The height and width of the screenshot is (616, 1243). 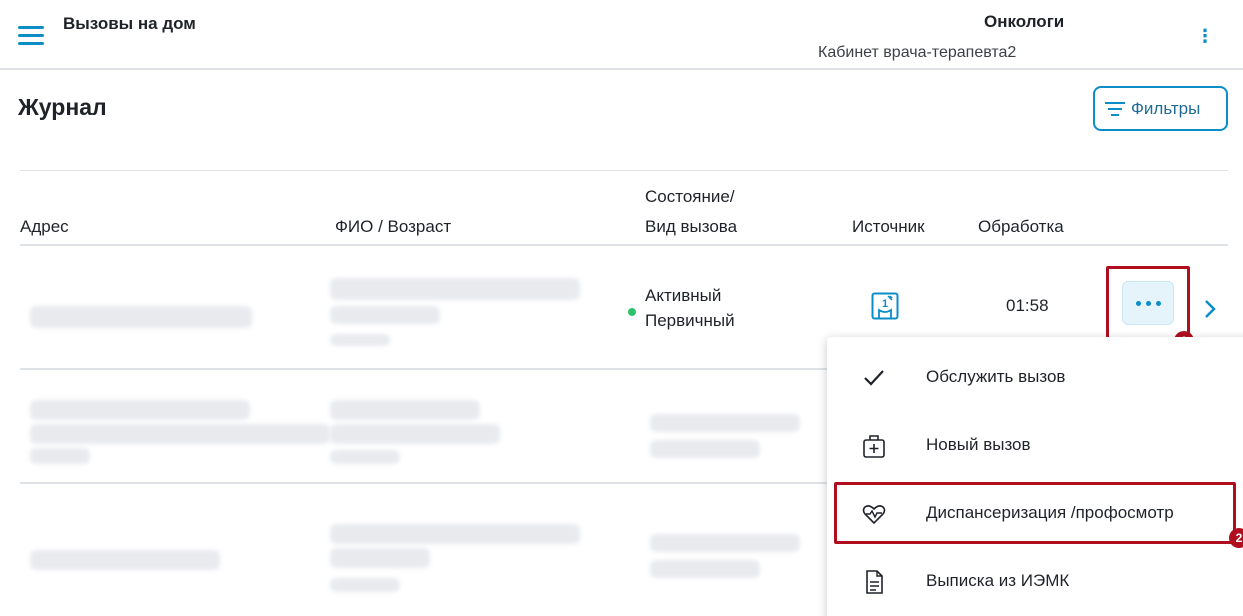 I want to click on cabinet-name: Кабинет врача-терапевта2, so click(x=917, y=52).